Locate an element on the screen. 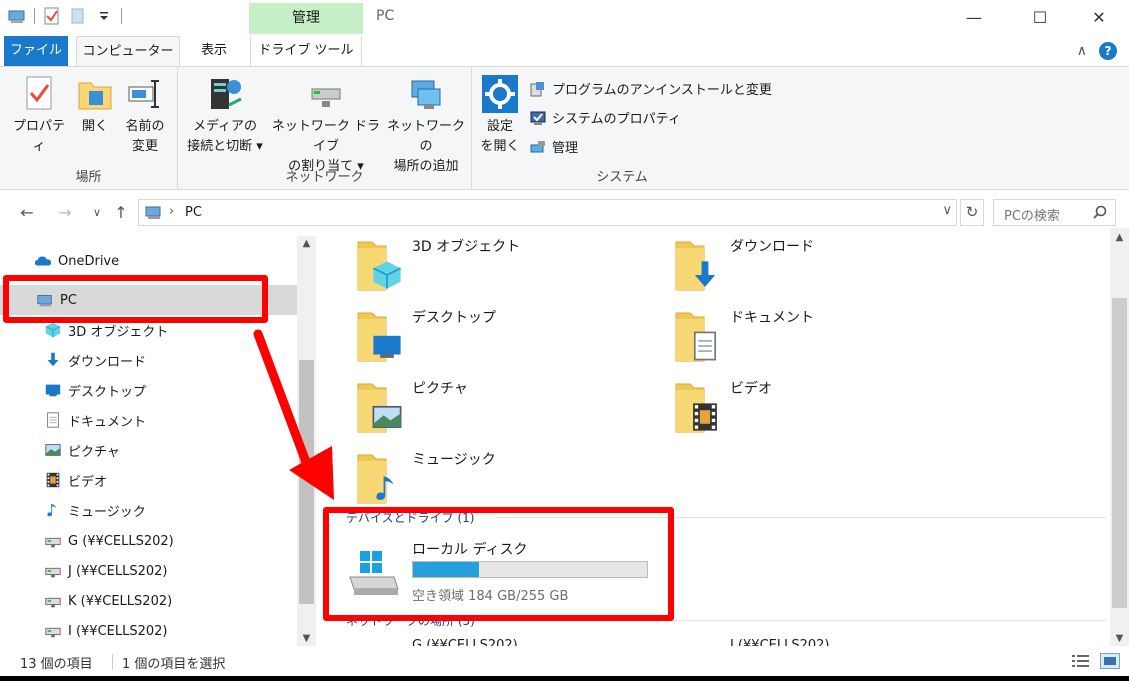 The height and width of the screenshot is (681, 1129). nav-item-entry: ミュージック is located at coordinates (148, 510).